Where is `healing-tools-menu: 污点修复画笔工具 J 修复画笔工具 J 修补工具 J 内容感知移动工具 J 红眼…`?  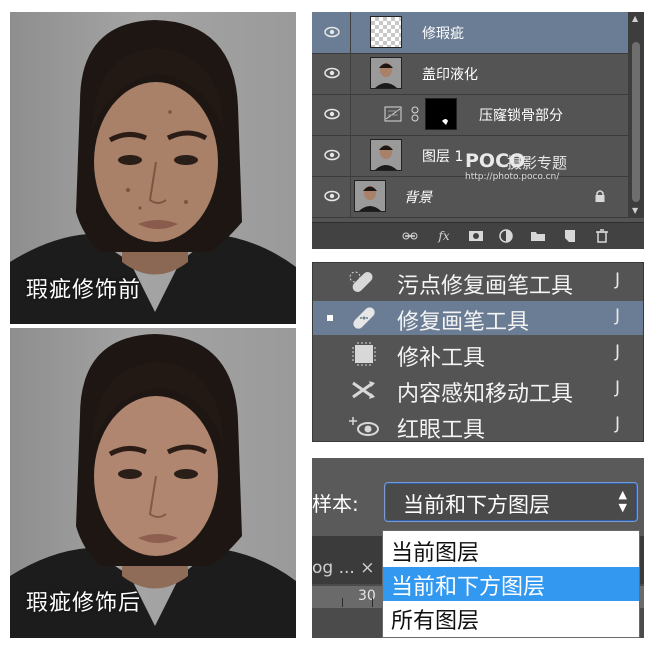 healing-tools-menu: 污点修复画笔工具 J 修复画笔工具 J 修补工具 J 内容感知移动工具 J 红眼… is located at coordinates (478, 352).